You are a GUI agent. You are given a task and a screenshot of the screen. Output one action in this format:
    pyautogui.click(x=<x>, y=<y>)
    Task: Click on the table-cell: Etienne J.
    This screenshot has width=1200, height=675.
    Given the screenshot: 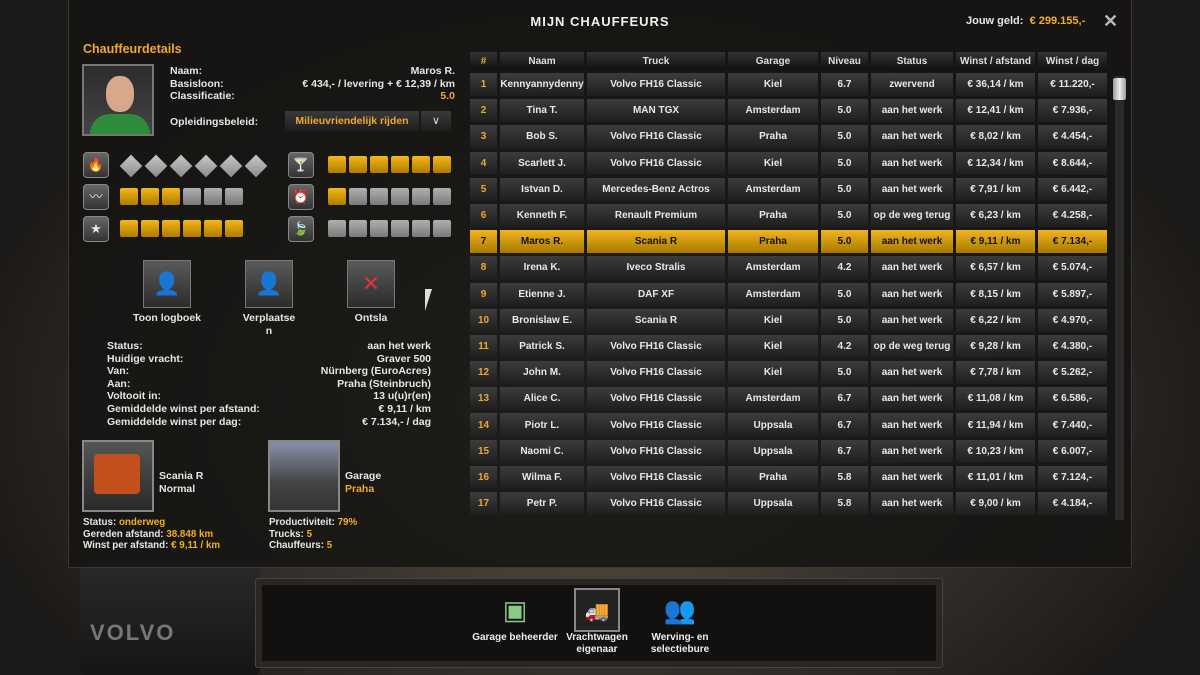 What is the action you would take?
    pyautogui.click(x=542, y=294)
    